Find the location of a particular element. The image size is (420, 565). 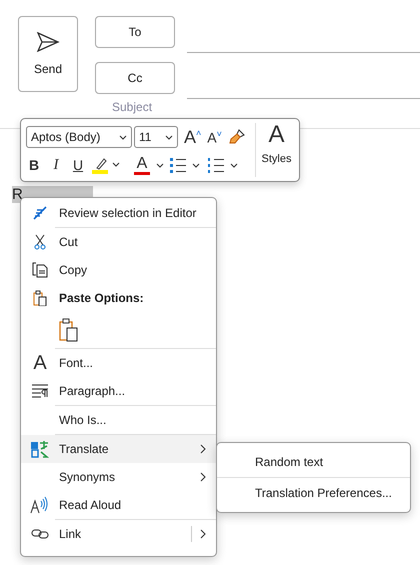

link-icon is located at coordinates (40, 534).